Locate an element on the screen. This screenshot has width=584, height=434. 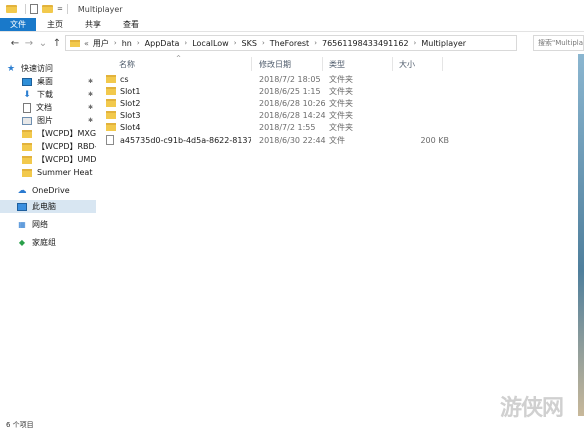
breadcrumb-steamid: 76561198433491162 is located at coordinates (365, 43).